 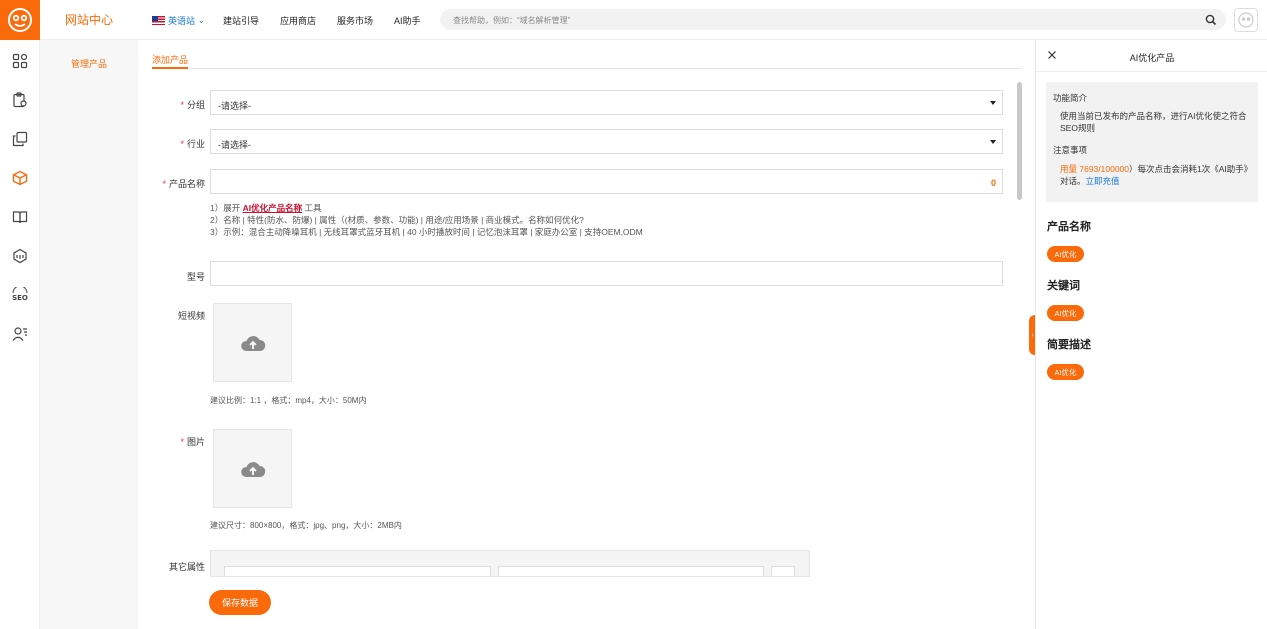 What do you see at coordinates (20, 298) in the screenshot?
I see `svg-text: SEO` at bounding box center [20, 298].